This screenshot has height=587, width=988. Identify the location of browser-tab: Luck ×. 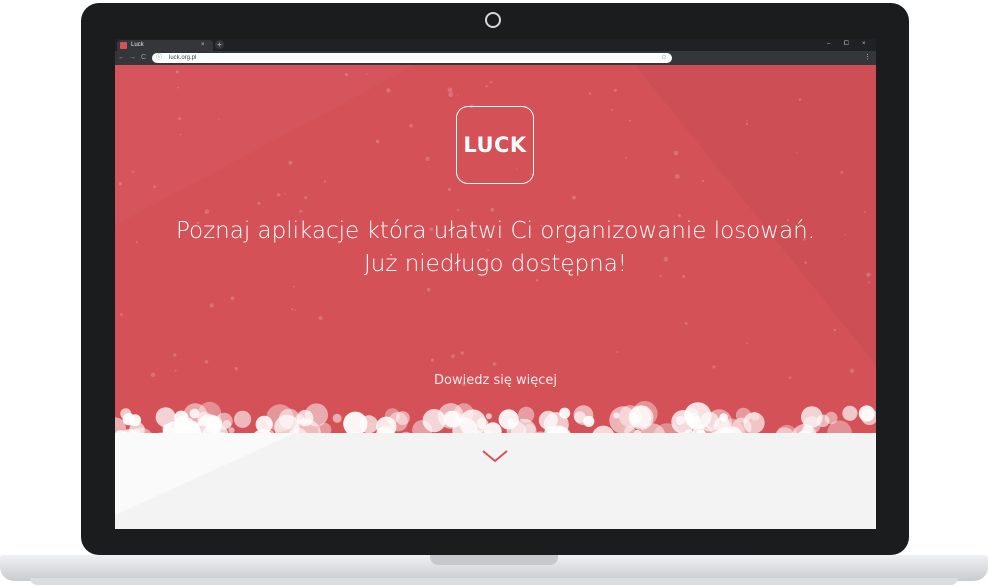
(165, 45).